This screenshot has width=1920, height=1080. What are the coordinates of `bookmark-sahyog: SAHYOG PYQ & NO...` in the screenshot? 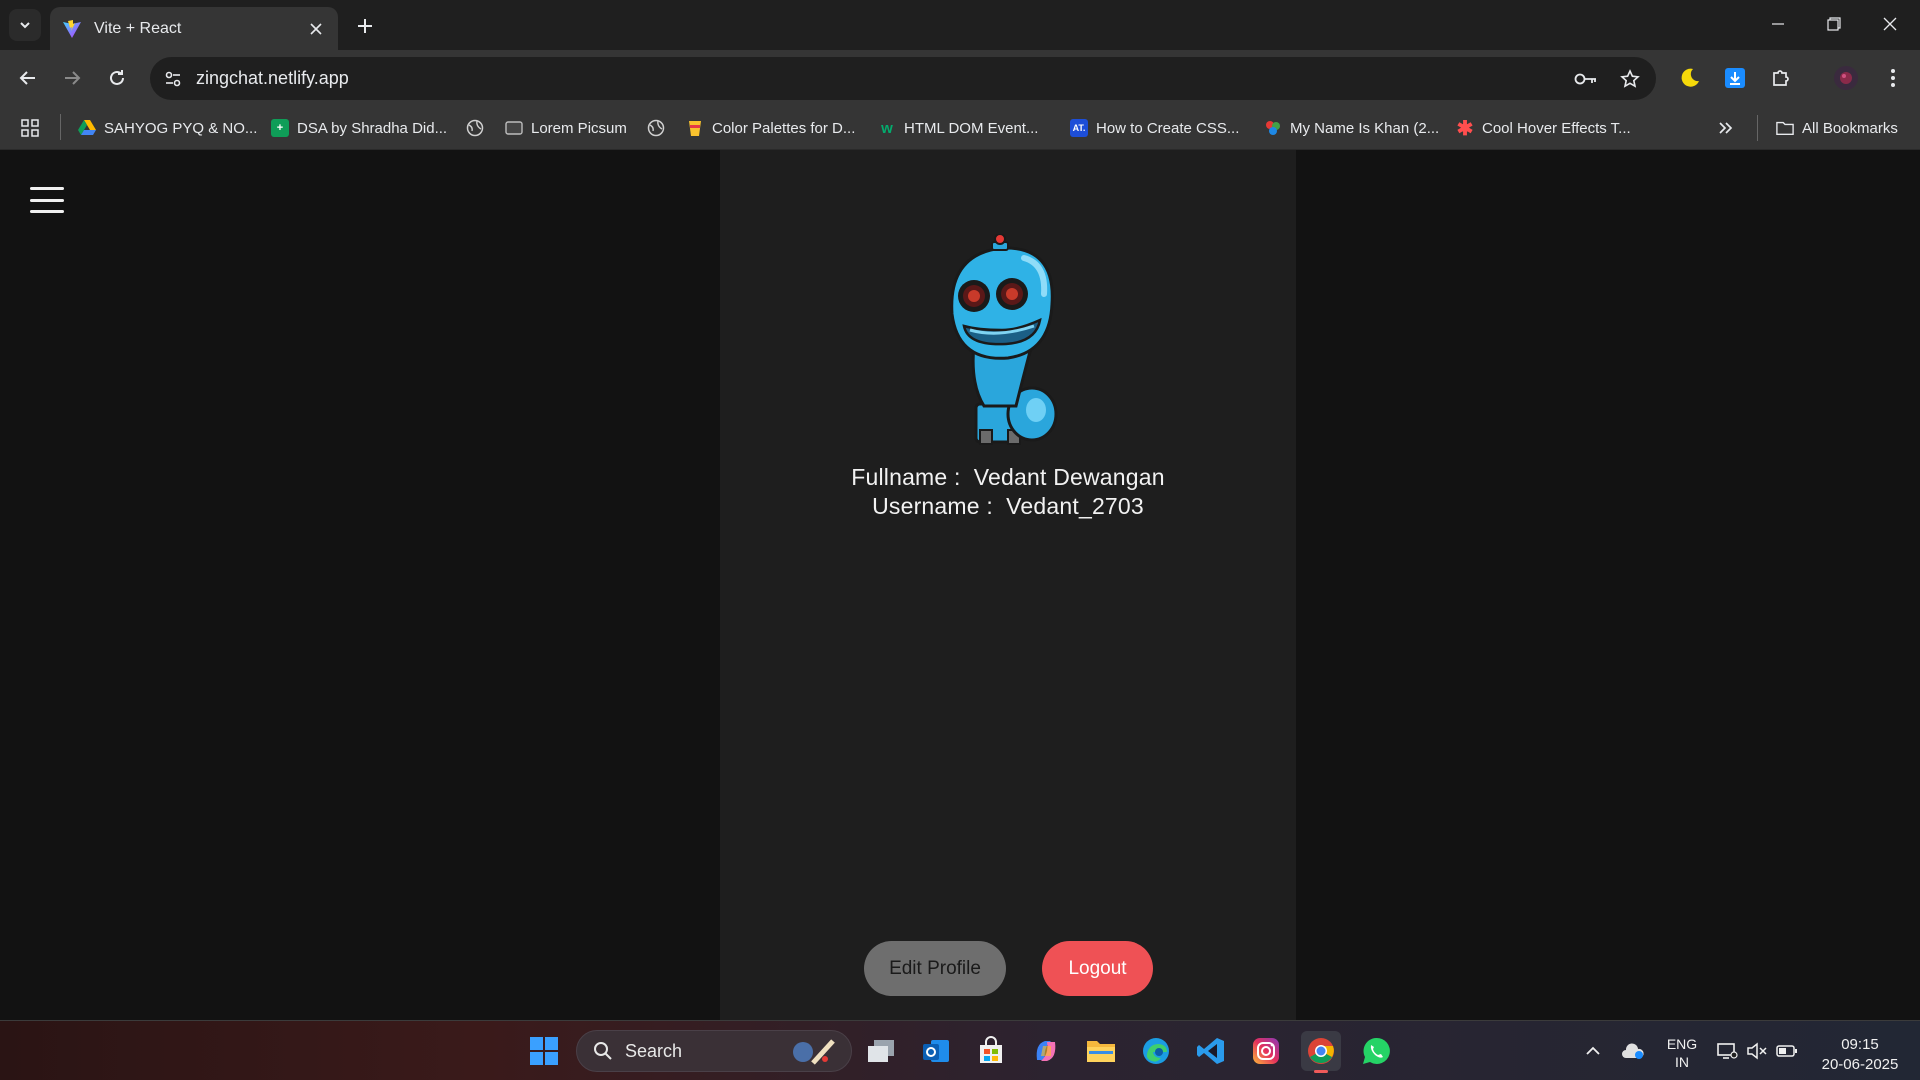 It's located at (167, 128).